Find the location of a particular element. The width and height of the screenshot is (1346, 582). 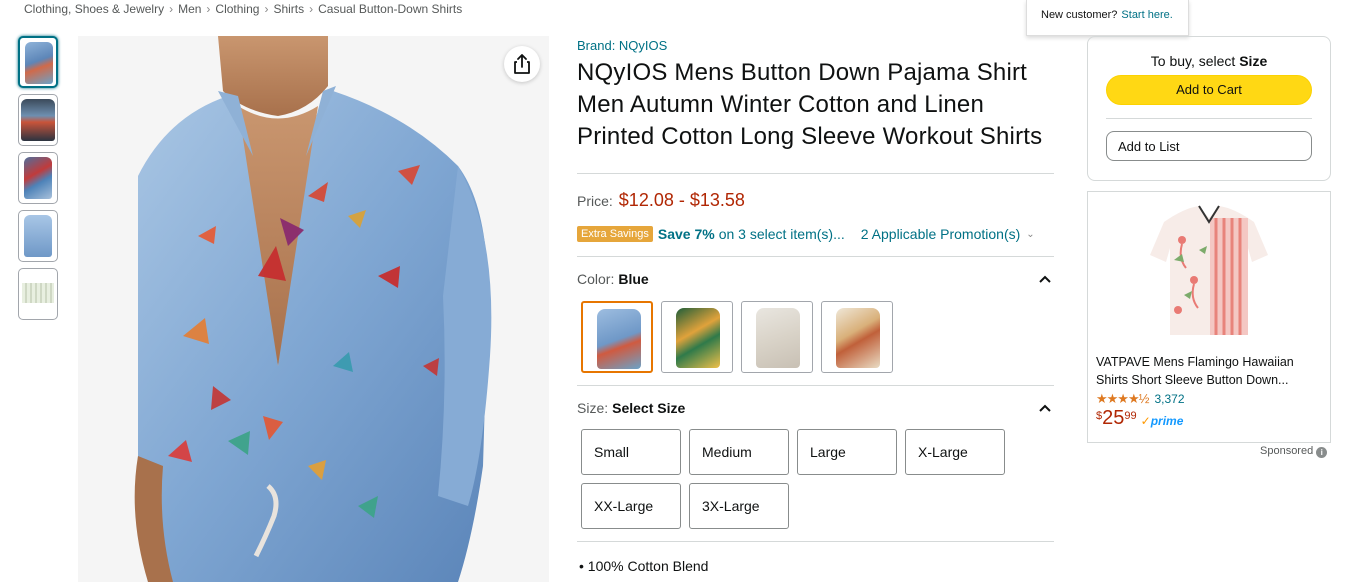

color-swatch-blue is located at coordinates (617, 337).